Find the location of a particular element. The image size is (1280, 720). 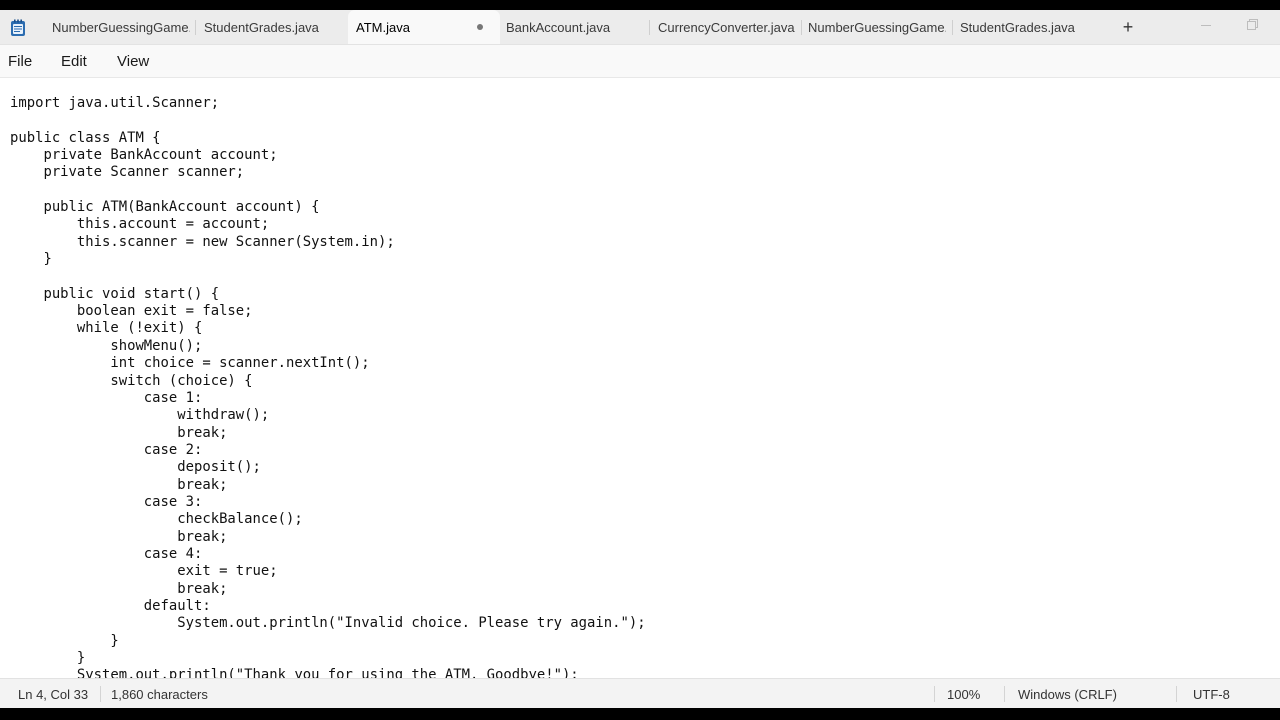

plus-icon: + is located at coordinates (1128, 27).